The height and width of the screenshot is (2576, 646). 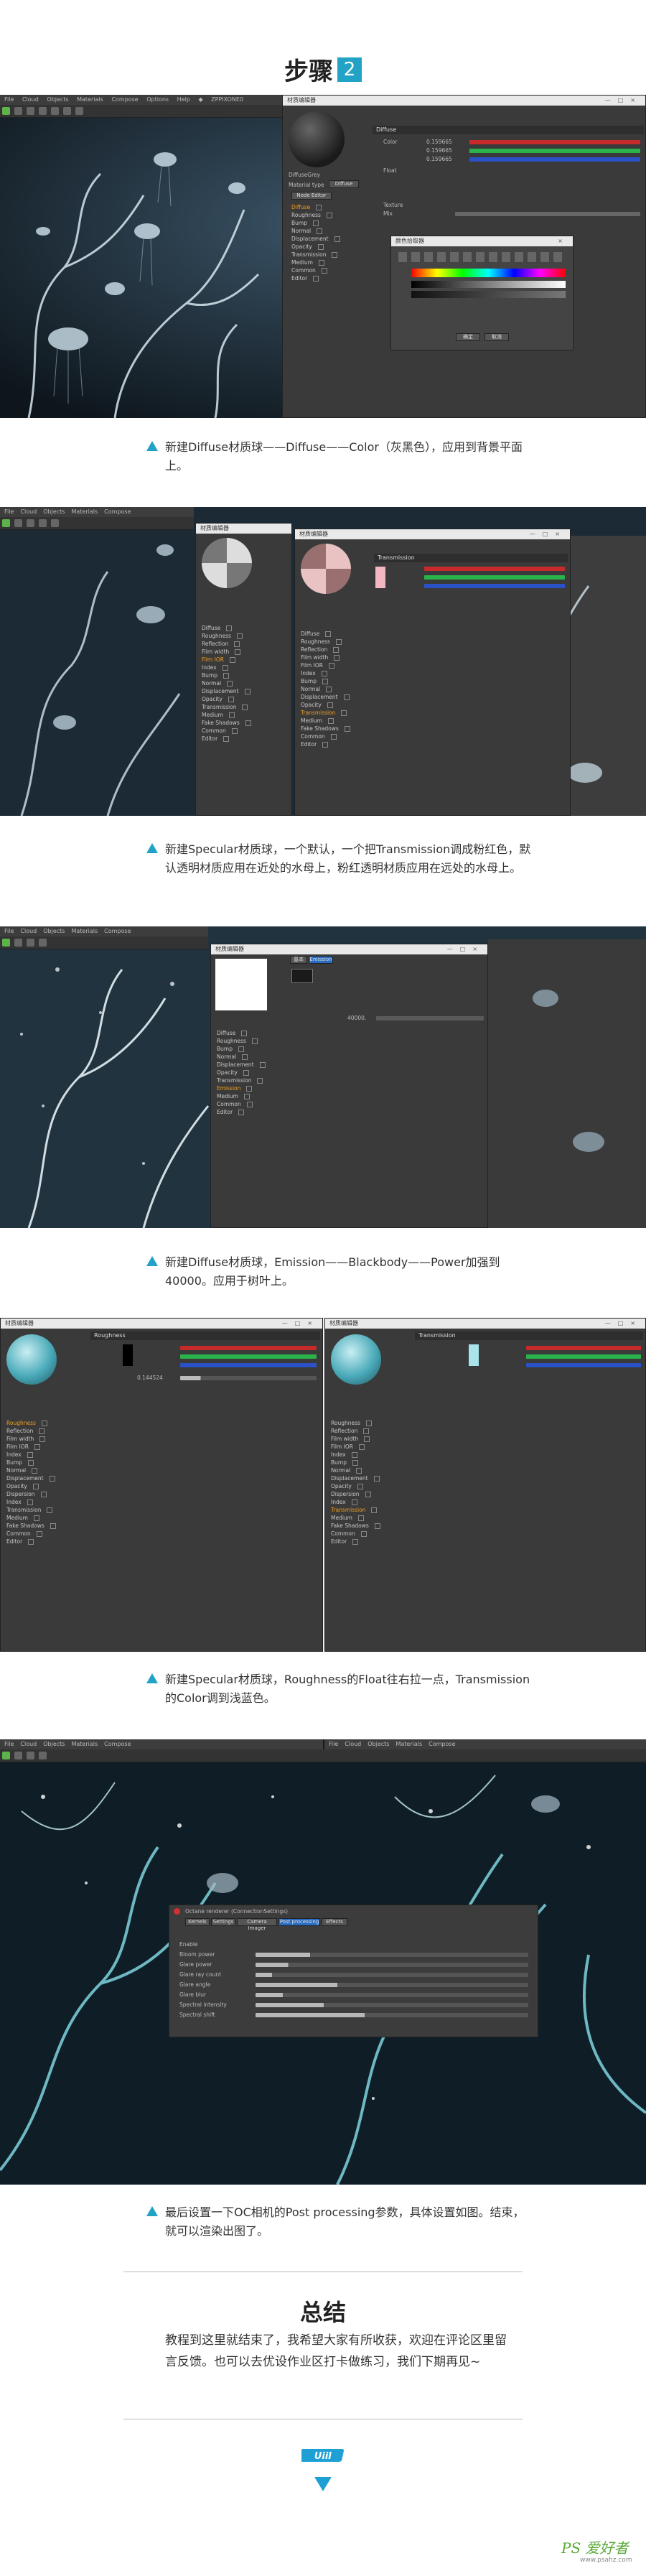 I want to click on power-slider, so click(x=430, y=1018).